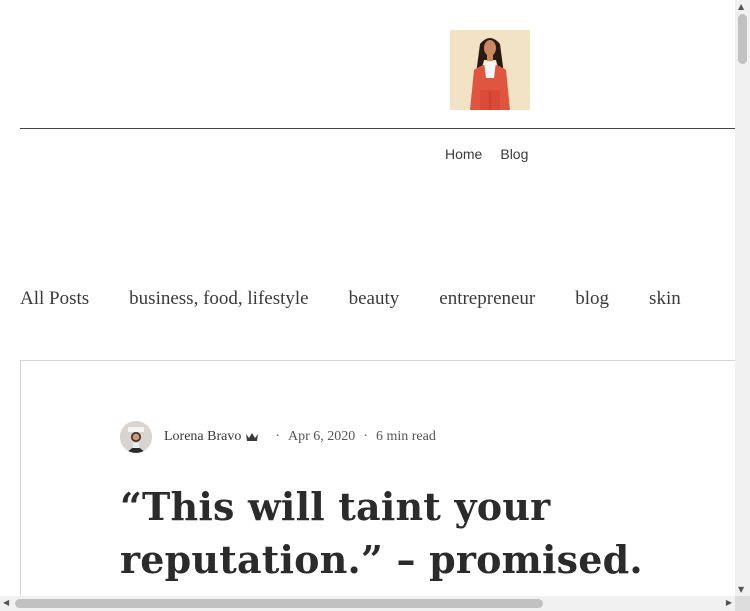 The width and height of the screenshot is (750, 611). What do you see at coordinates (742, 39) in the screenshot?
I see `vertical-scroll-thumb` at bounding box center [742, 39].